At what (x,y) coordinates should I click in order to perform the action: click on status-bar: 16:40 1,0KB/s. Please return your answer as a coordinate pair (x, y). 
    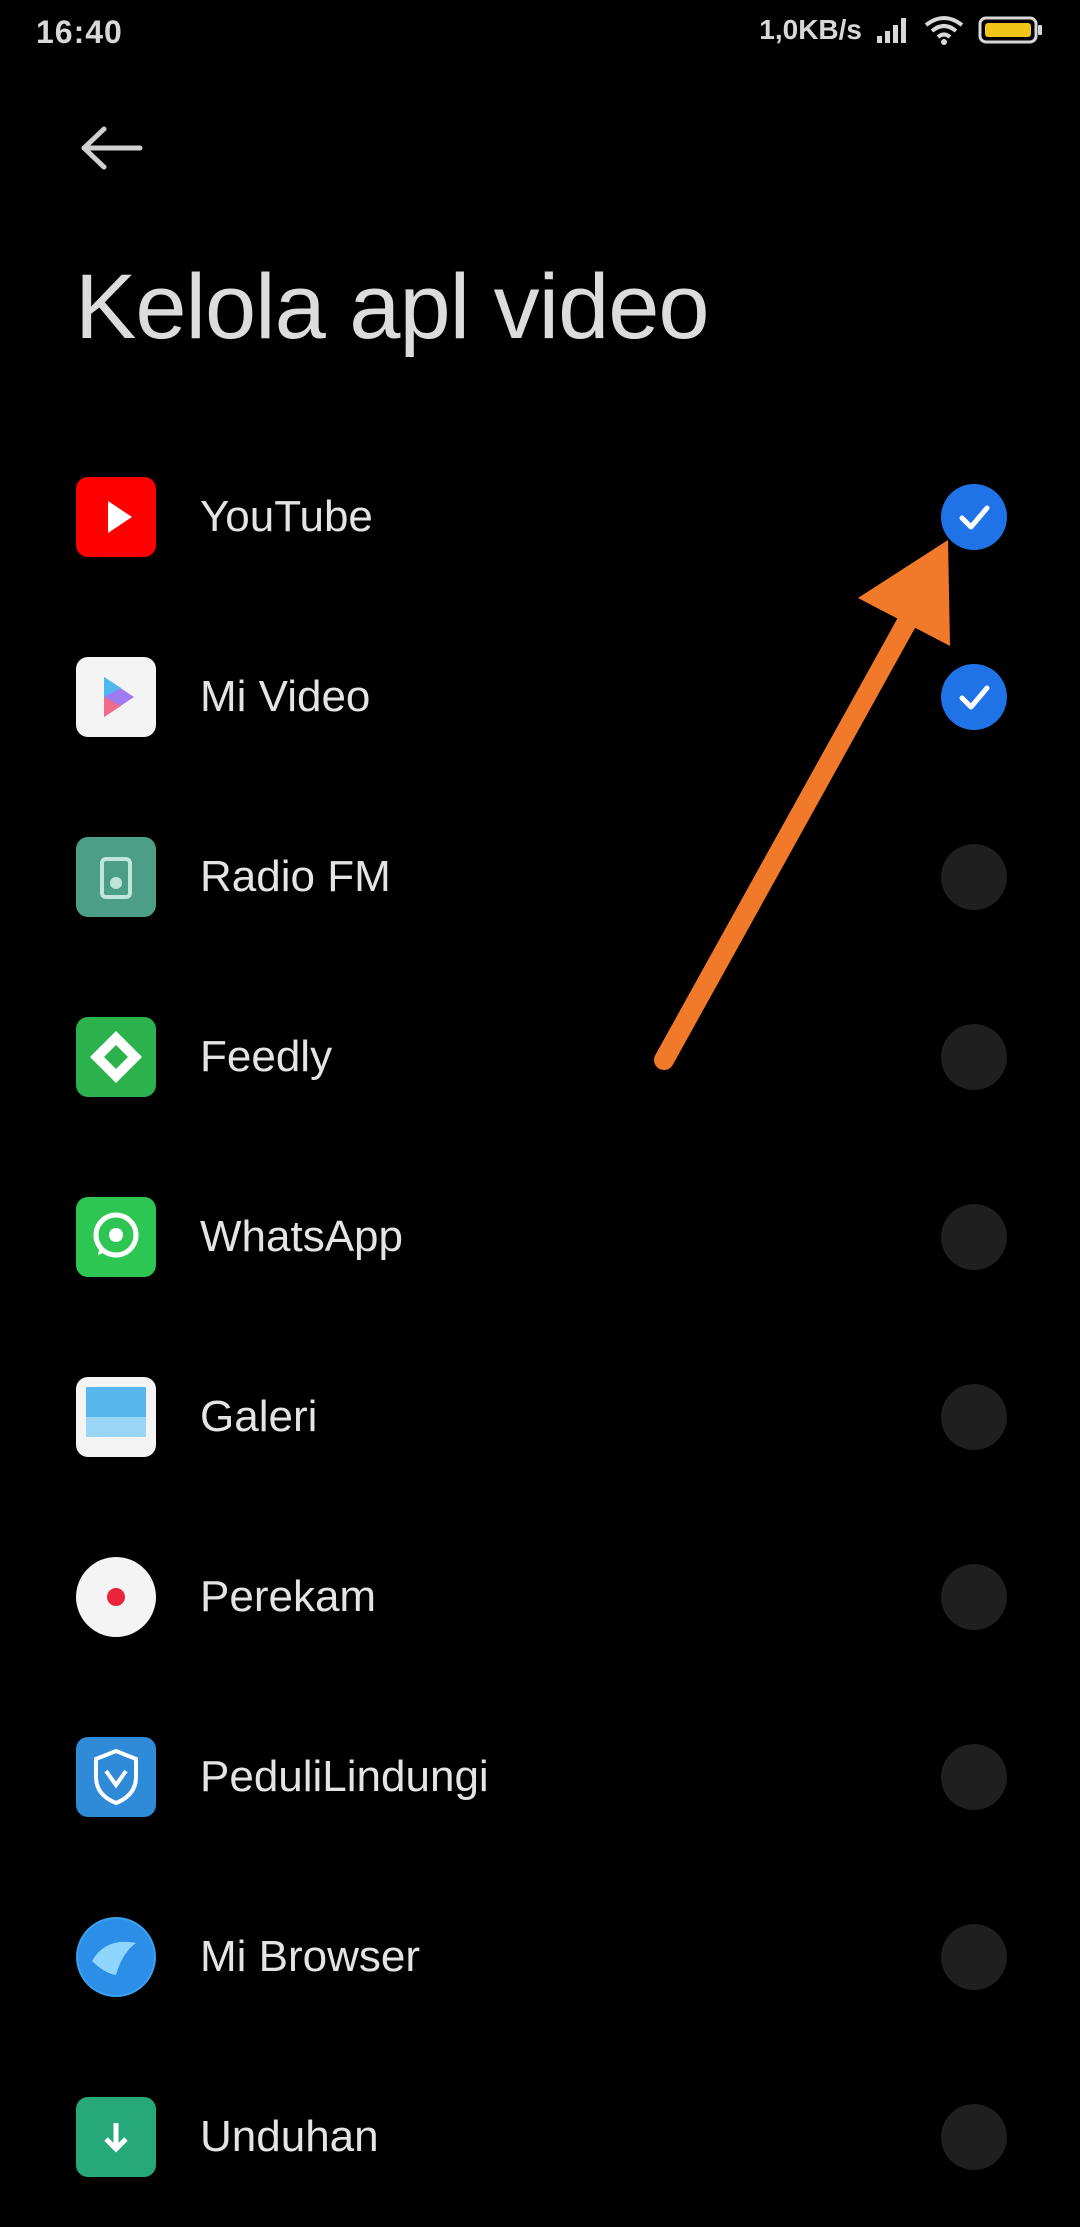
    Looking at the image, I should click on (540, 35).